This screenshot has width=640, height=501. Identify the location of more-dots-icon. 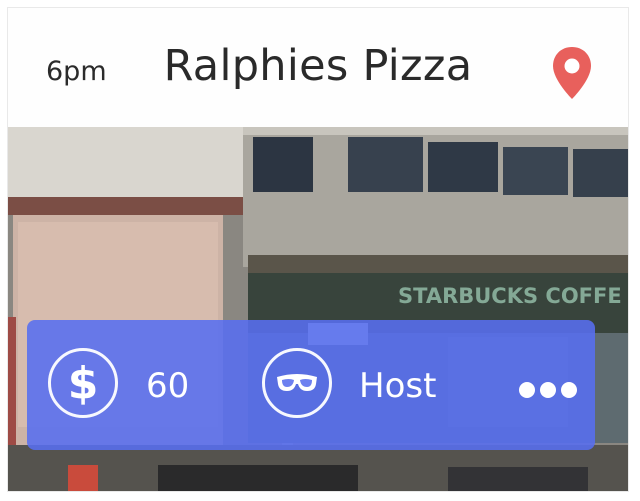
(548, 392).